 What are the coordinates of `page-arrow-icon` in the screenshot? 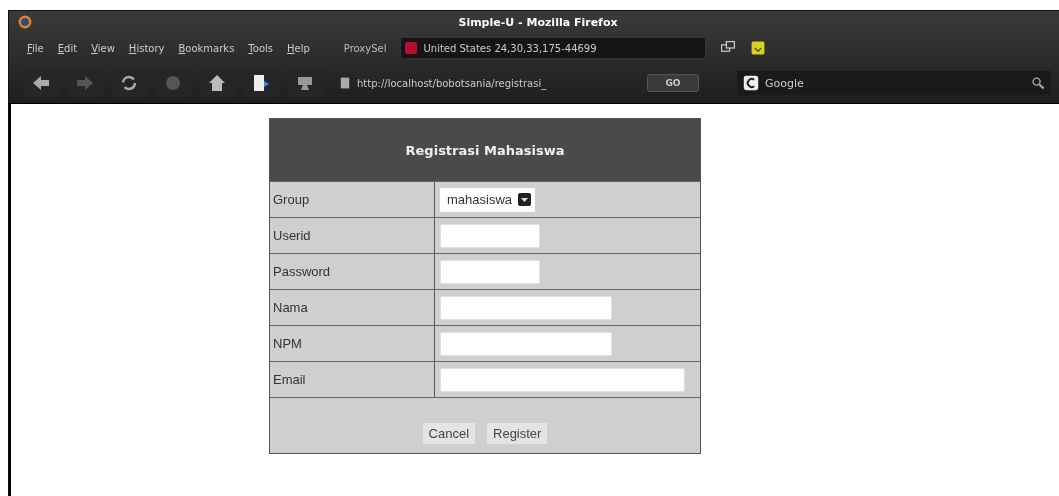 It's located at (261, 83).